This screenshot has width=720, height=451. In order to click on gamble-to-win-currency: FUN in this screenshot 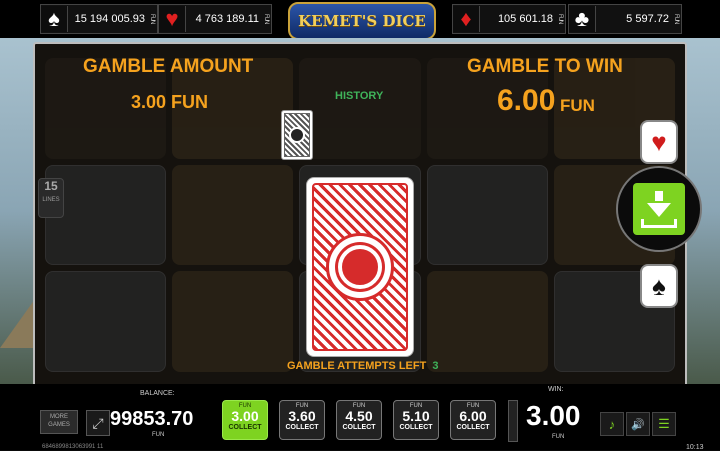, I will do `click(577, 105)`.